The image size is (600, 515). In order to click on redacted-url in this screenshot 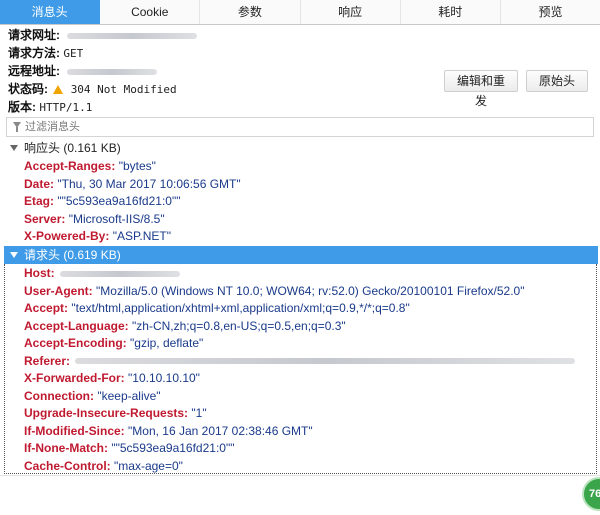, I will do `click(132, 35)`.